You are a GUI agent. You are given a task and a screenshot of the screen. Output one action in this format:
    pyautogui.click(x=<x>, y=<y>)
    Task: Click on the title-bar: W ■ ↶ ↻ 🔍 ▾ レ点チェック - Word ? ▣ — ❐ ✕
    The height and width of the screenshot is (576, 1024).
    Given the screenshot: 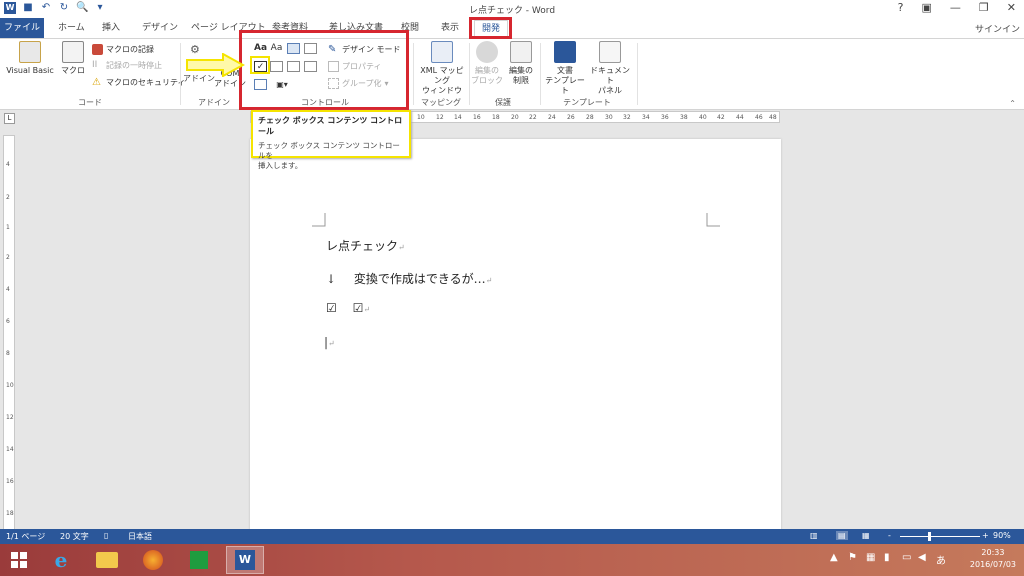 What is the action you would take?
    pyautogui.click(x=512, y=9)
    